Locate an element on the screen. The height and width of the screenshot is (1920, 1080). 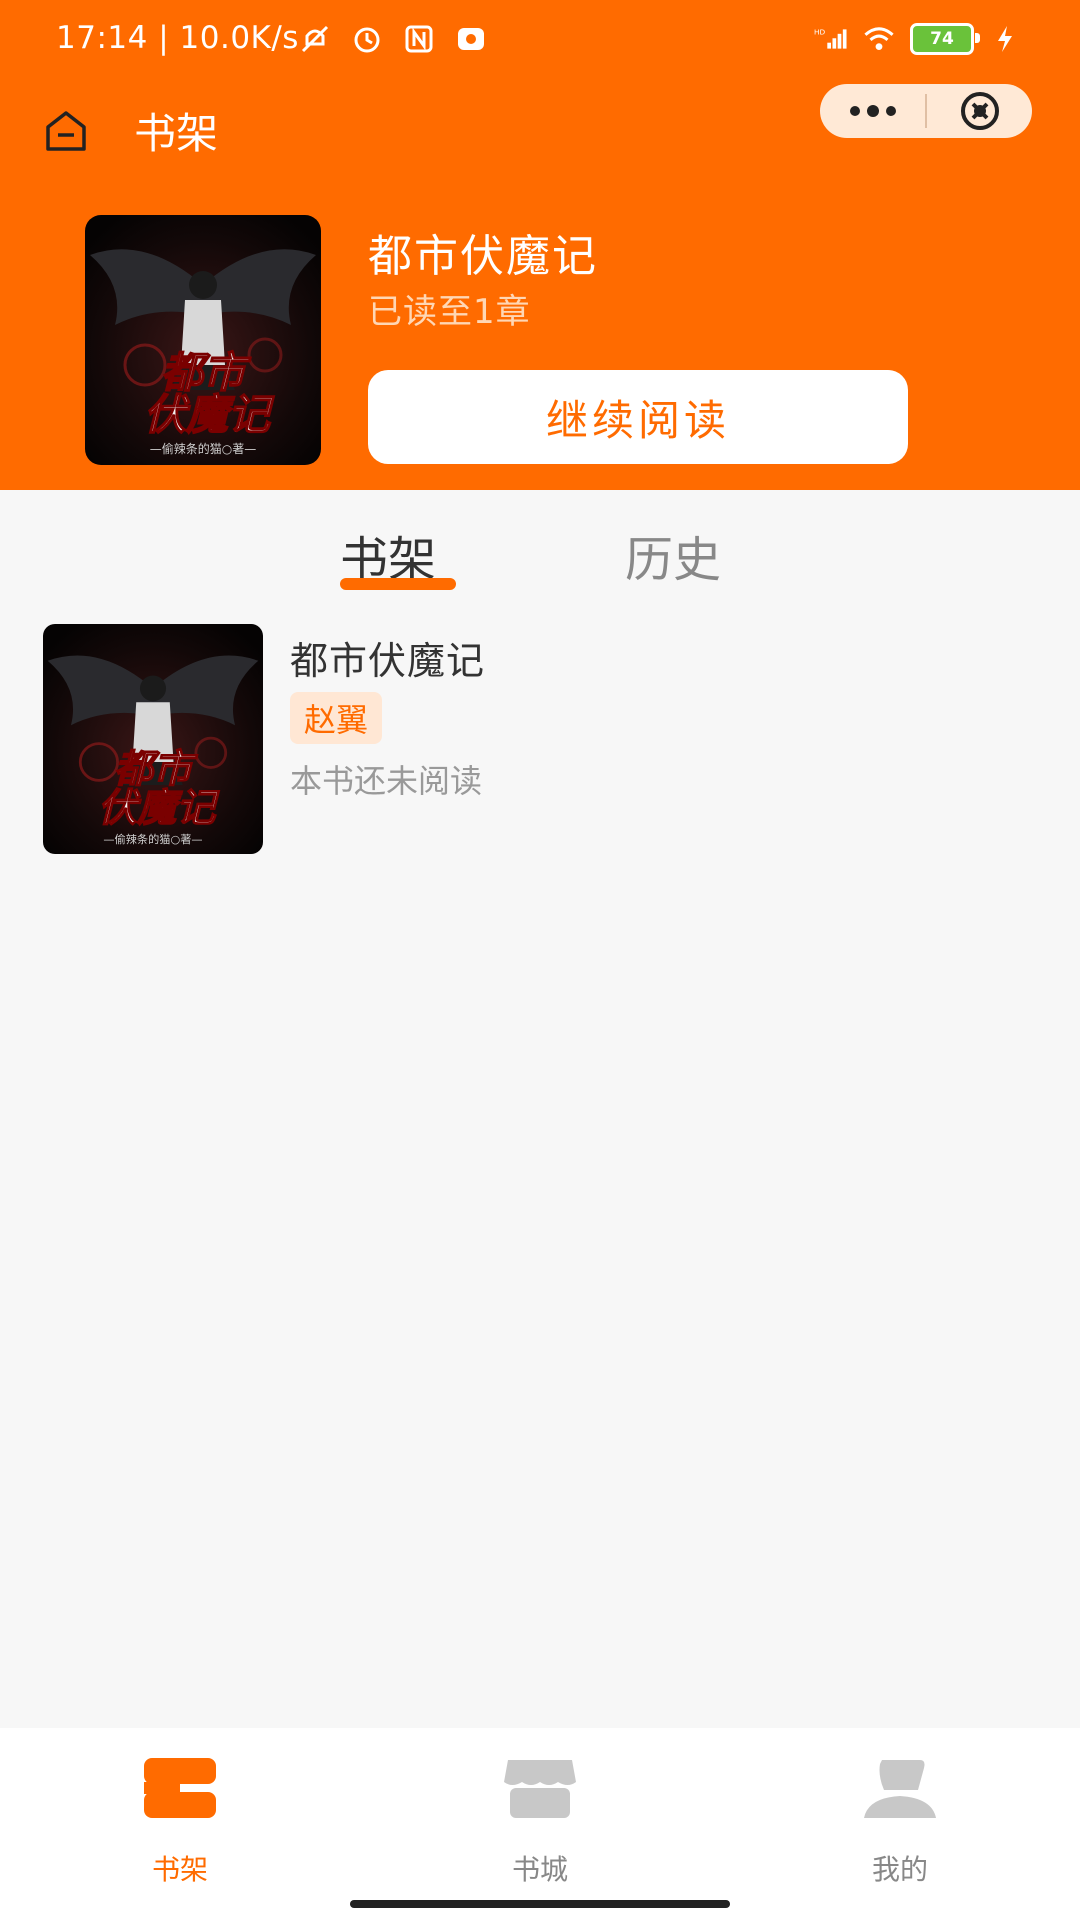
status-bar: 17:14 | 10.0K/s HD 74 is located at coordinates (540, 42).